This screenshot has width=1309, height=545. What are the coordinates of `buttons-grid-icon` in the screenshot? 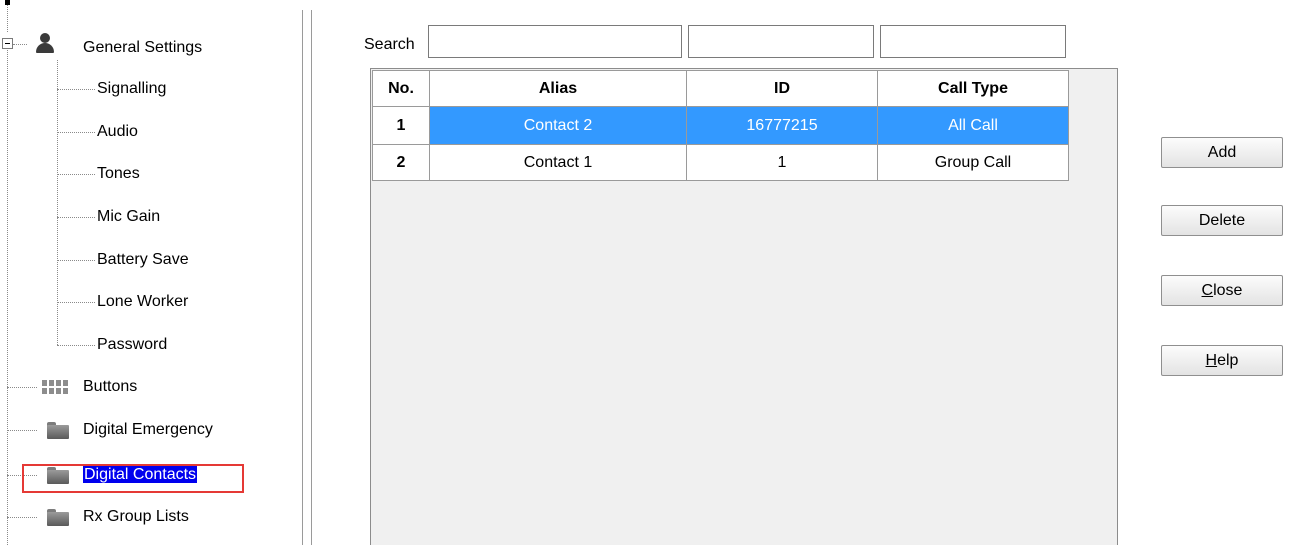 It's located at (55, 387).